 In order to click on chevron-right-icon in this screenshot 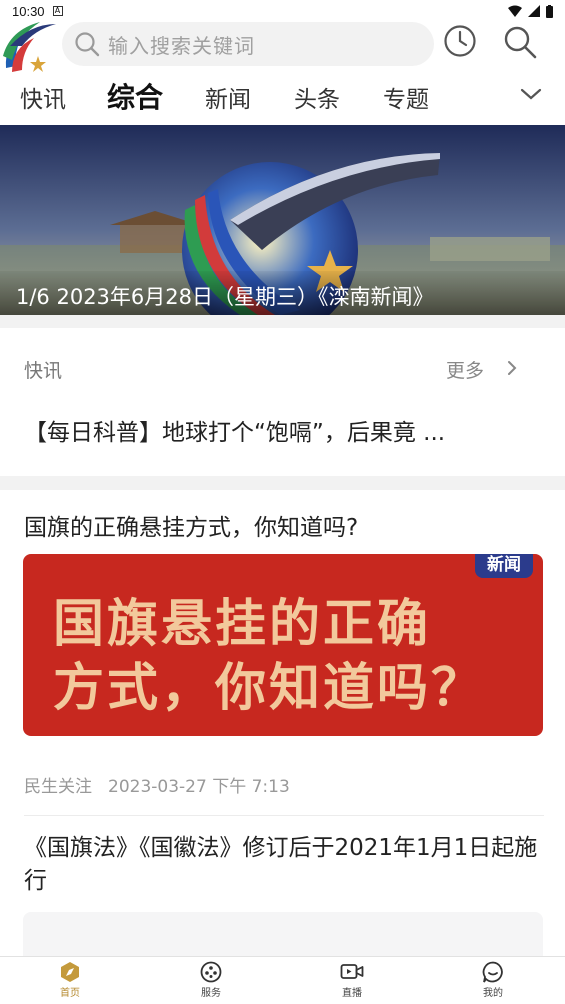, I will do `click(512, 368)`.